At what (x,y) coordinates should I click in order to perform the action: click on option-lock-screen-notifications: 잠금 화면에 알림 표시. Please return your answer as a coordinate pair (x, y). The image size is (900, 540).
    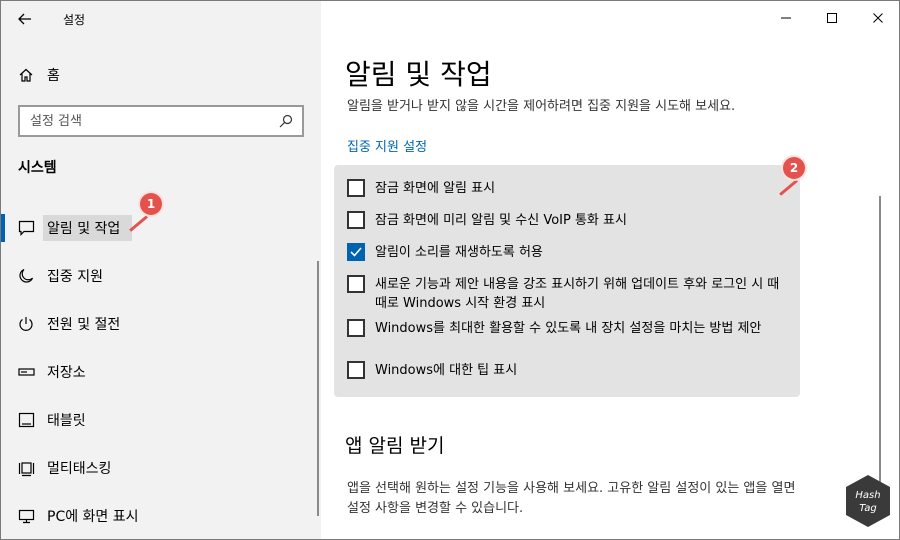
    Looking at the image, I should click on (568, 188).